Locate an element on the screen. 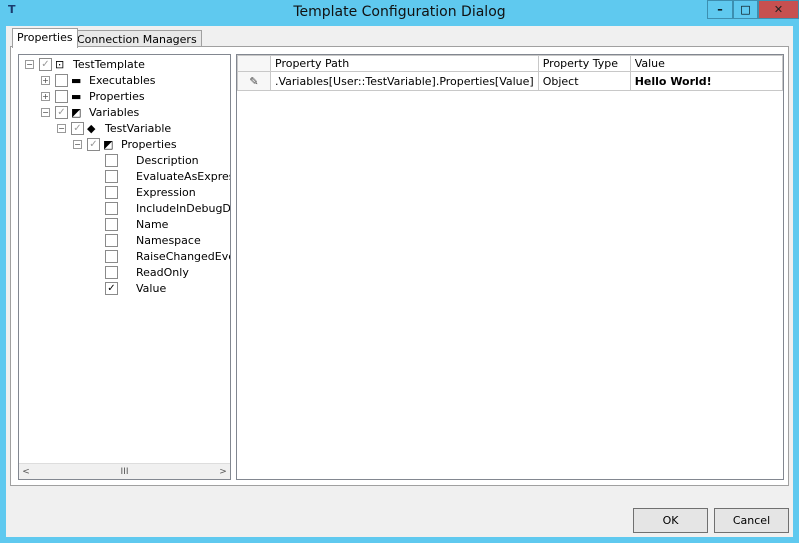  tree-node: − ✓ ◆ TestVariable is located at coordinates (114, 128).